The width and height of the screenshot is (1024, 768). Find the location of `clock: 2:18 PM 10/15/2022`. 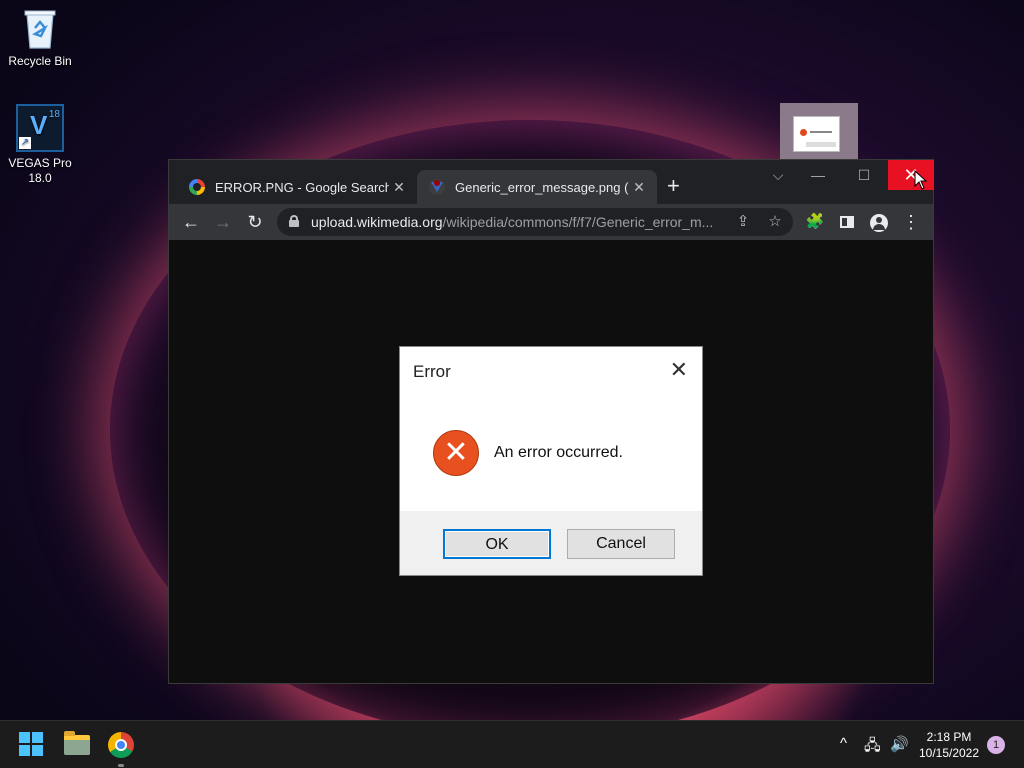

clock: 2:18 PM 10/15/2022 is located at coordinates (949, 745).